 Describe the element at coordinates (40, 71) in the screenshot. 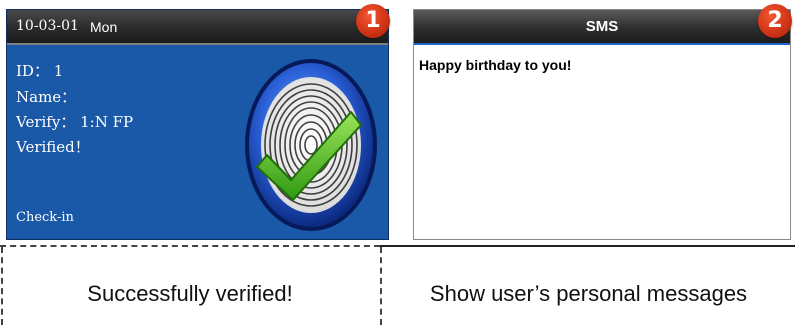

I see `user-id-text: ID： 1` at that location.